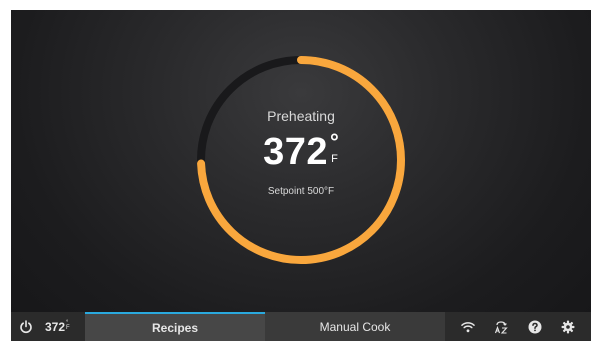 The width and height of the screenshot is (591, 341). I want to click on settings-icon, so click(568, 326).